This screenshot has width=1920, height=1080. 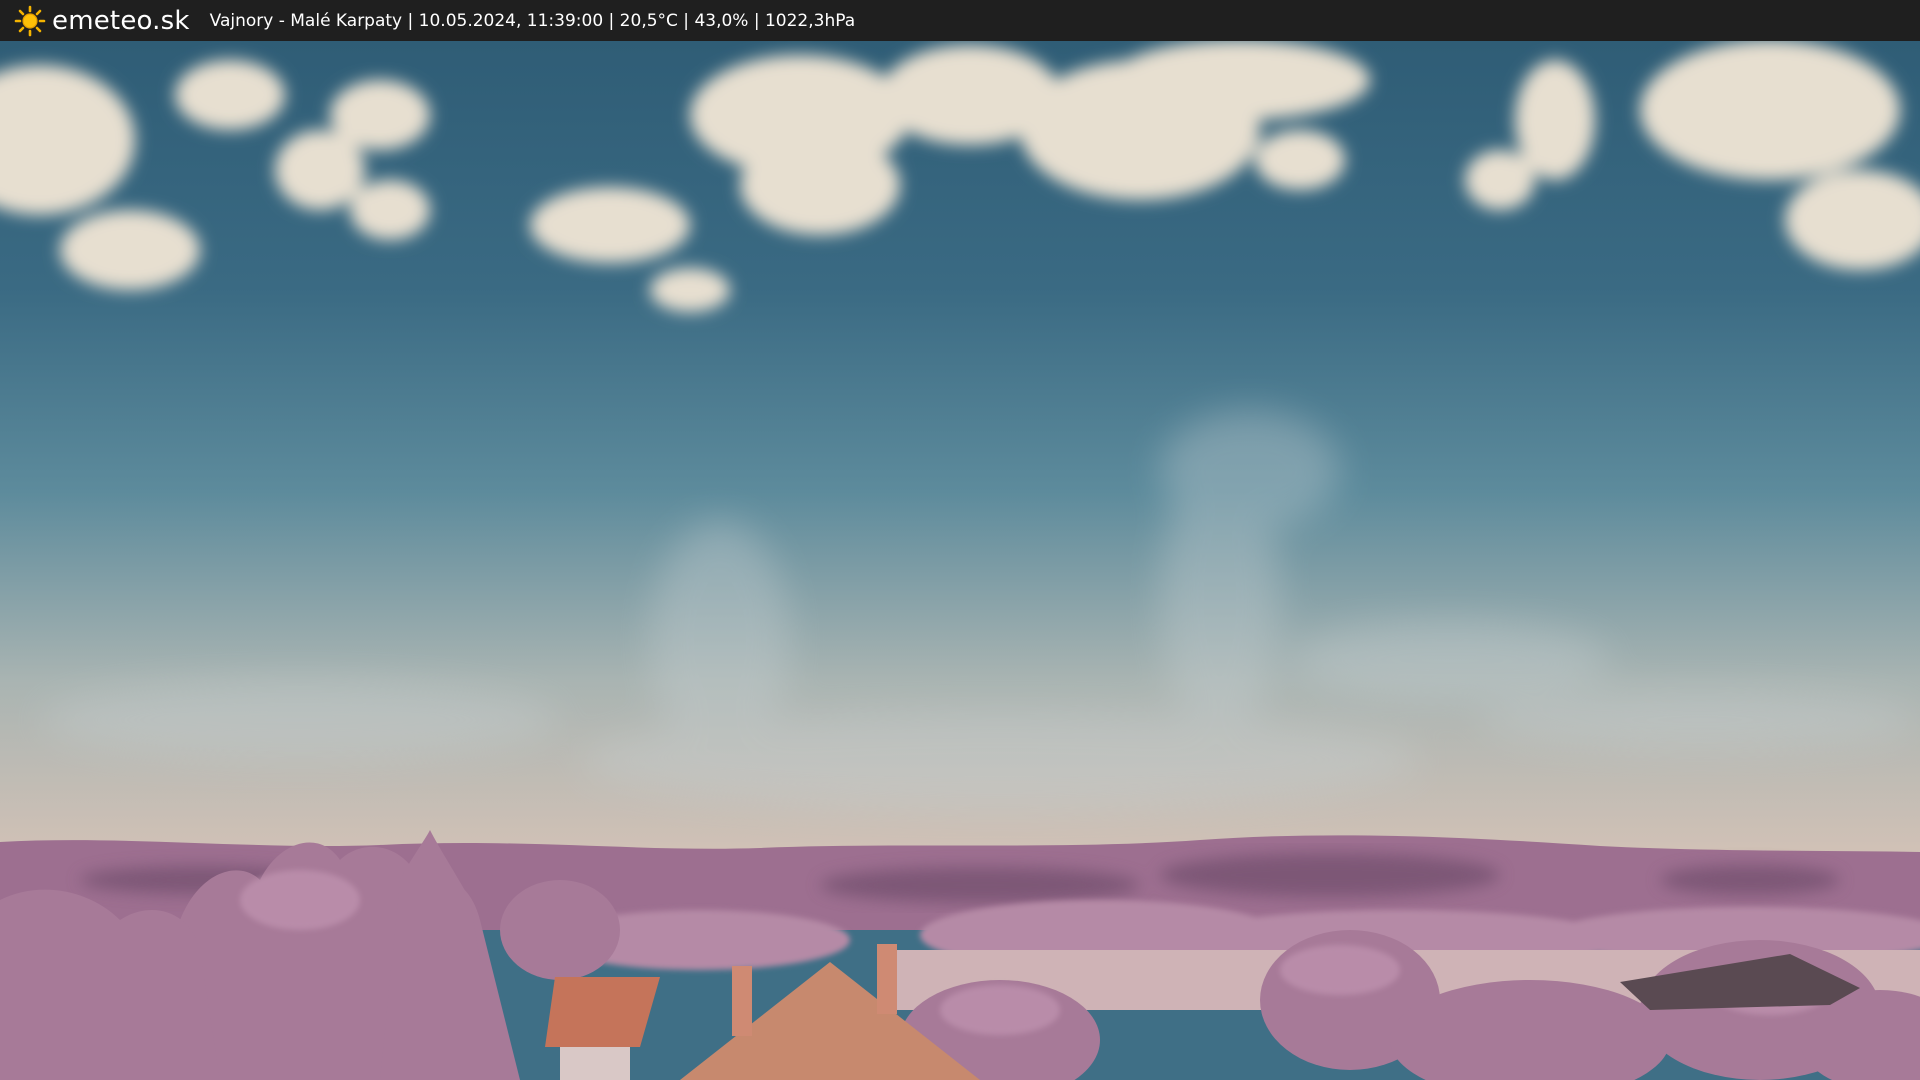 I want to click on chimney-left, so click(x=742, y=1001).